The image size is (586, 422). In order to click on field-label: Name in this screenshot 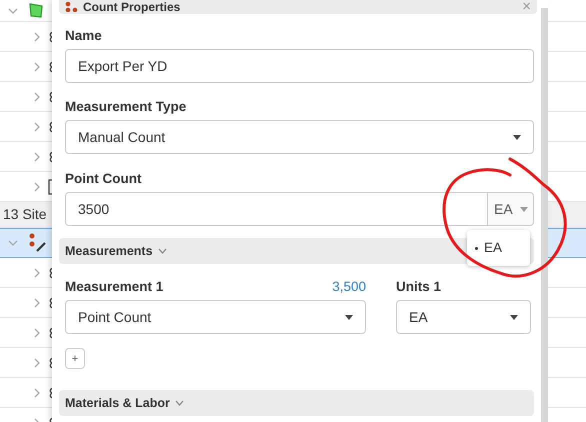, I will do `click(84, 36)`.